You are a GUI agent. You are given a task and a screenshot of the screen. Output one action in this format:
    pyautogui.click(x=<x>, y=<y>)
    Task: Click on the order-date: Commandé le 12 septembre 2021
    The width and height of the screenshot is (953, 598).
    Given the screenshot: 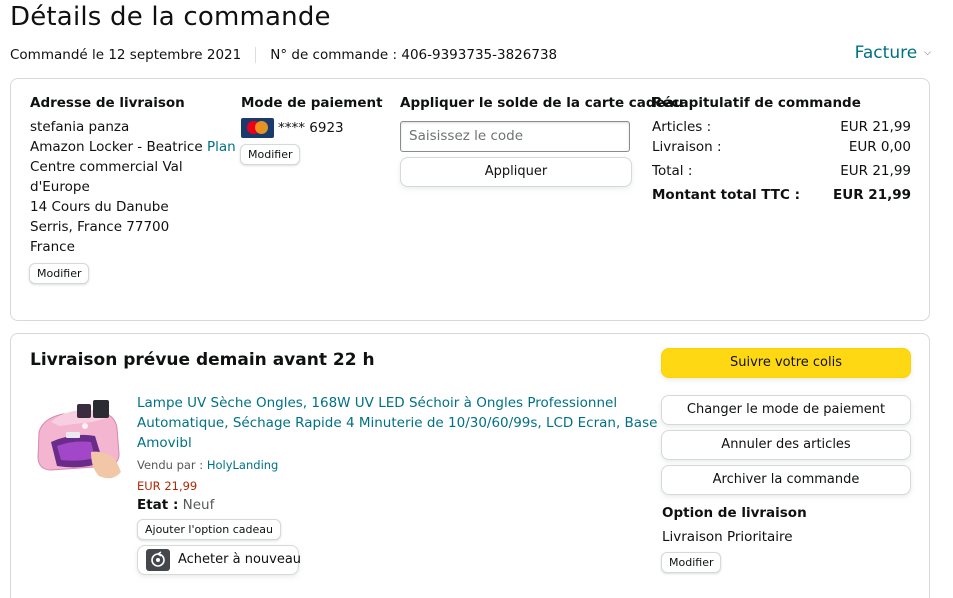 What is the action you would take?
    pyautogui.click(x=126, y=55)
    